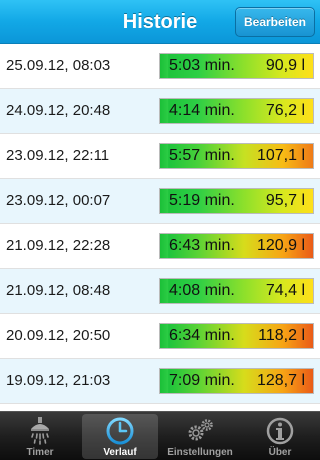 This screenshot has width=320, height=460. I want to click on history-row: 19.09.12, 21:03 7:09 min. 128,7 l, so click(160, 381).